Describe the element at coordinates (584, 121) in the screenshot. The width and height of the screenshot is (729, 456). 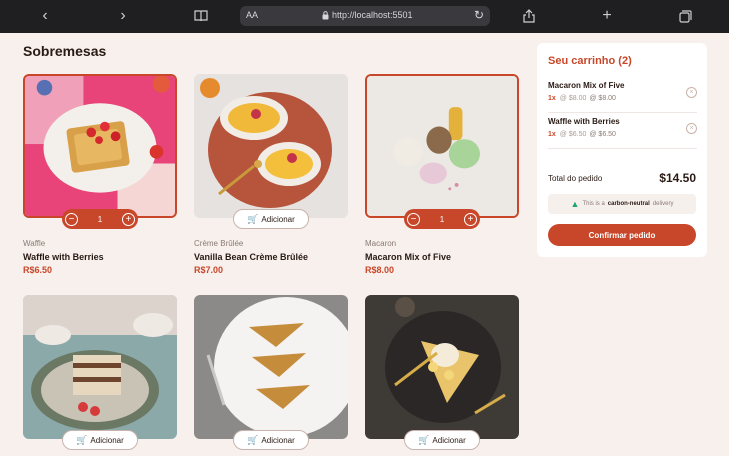
I see `cart-item-name: Waffle with Berries` at that location.